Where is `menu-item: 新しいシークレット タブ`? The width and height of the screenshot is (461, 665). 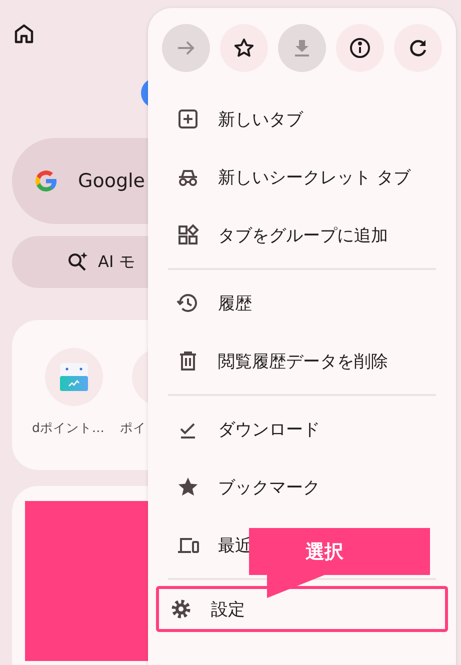 menu-item: 新しいシークレット タブ is located at coordinates (302, 177).